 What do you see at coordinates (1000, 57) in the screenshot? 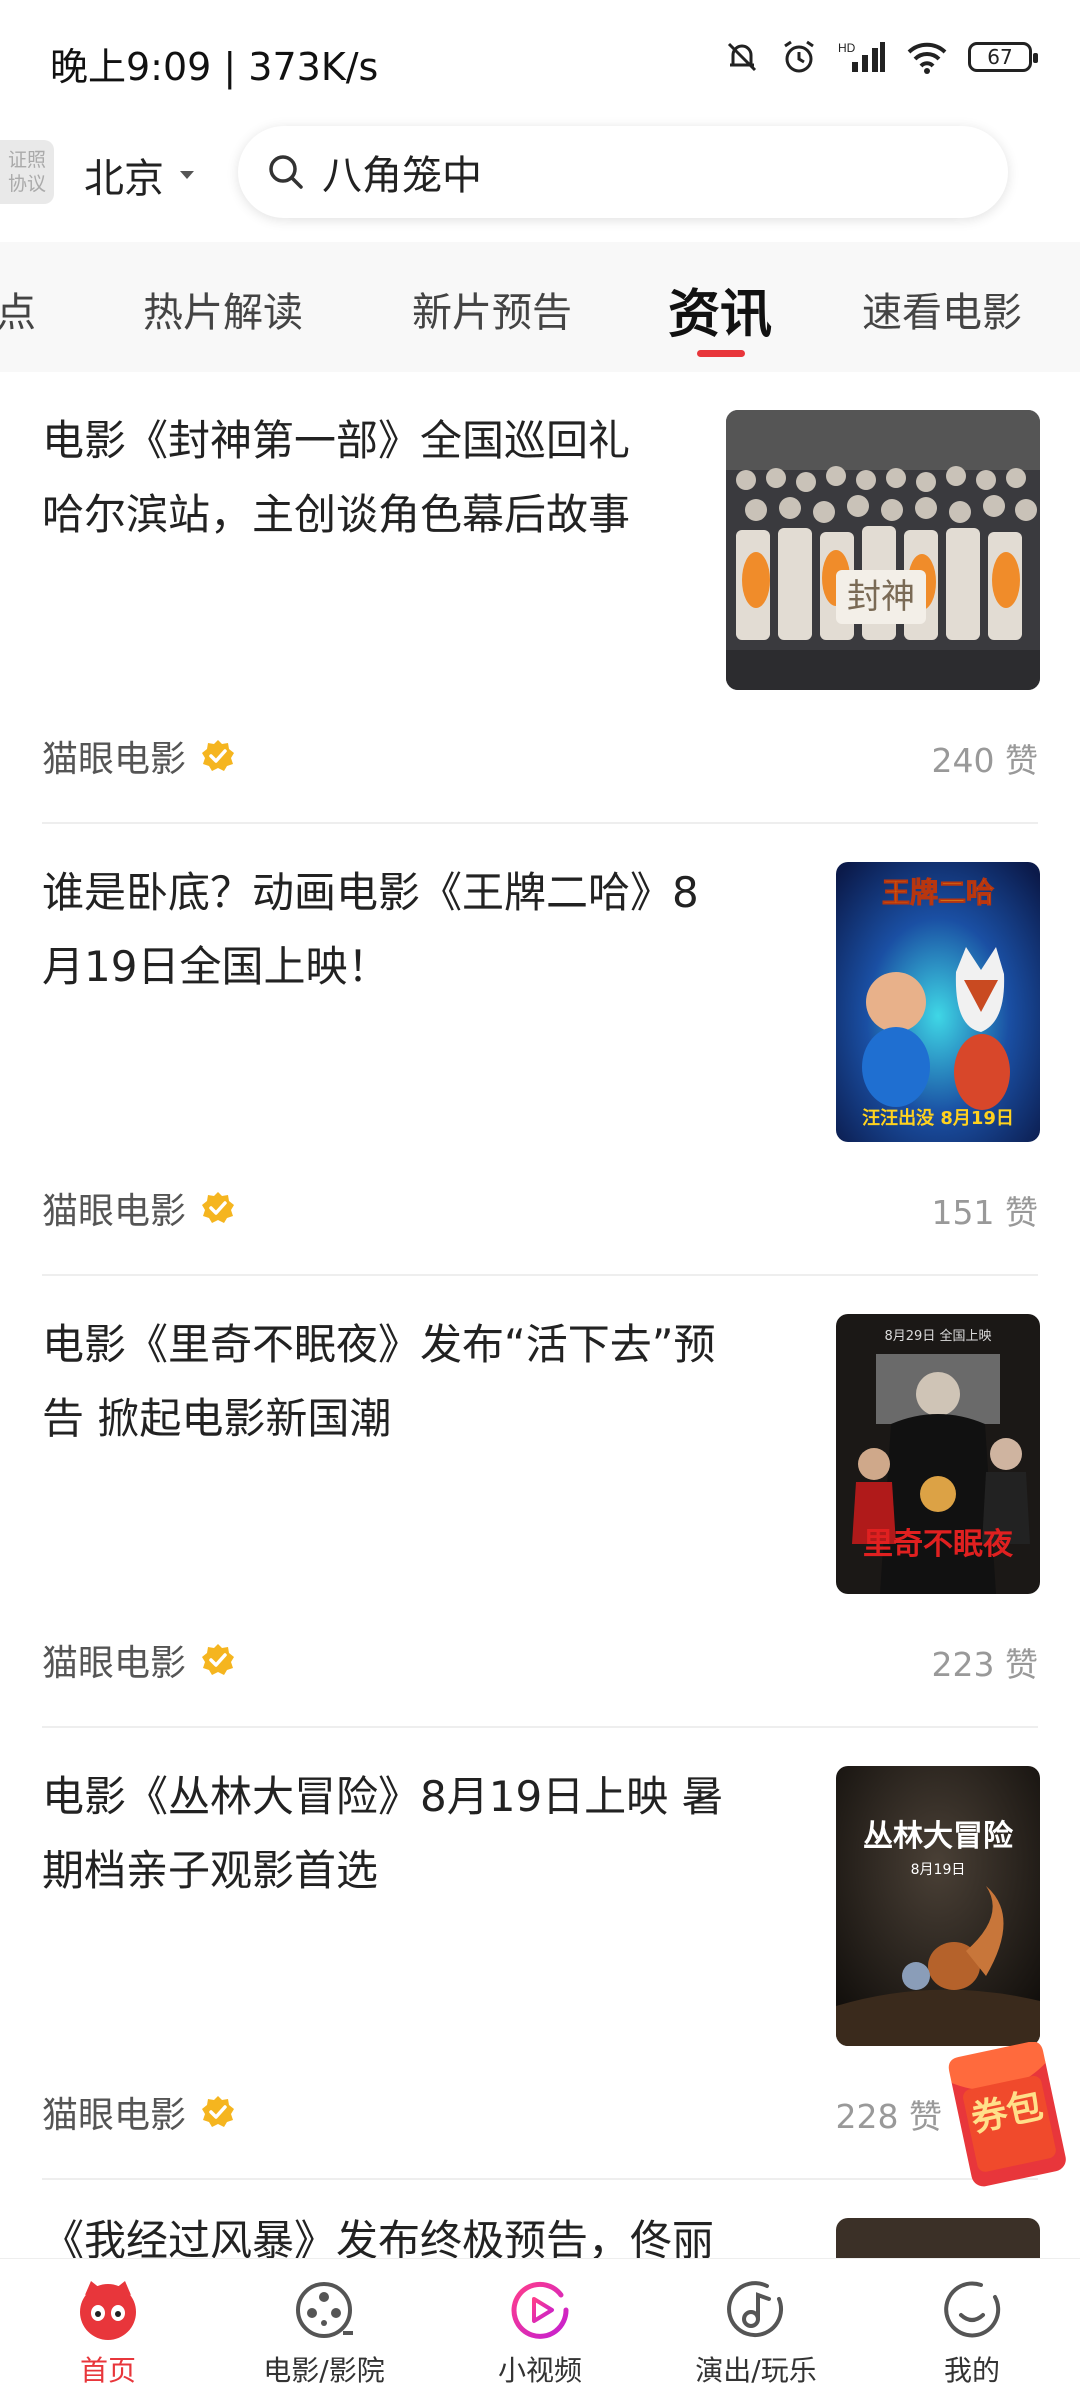
I see `battery-level: 67` at bounding box center [1000, 57].